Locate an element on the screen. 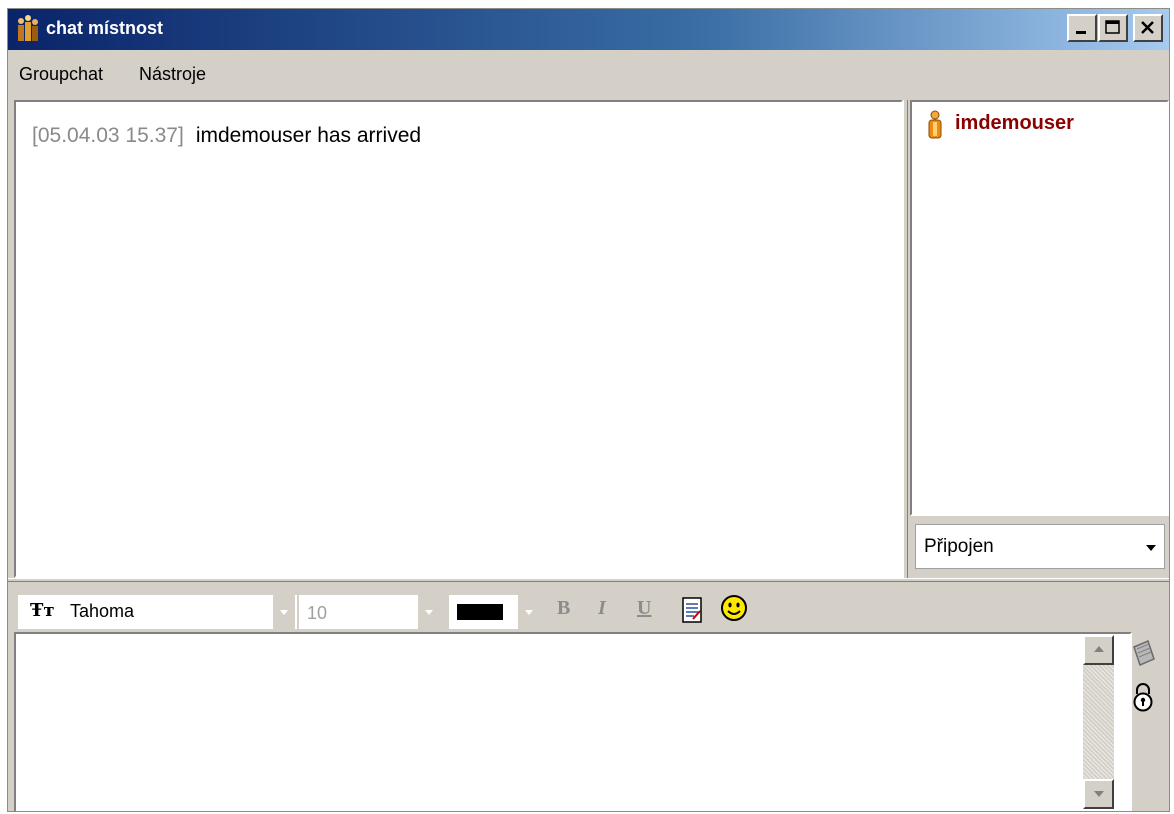  scroll-down-icon is located at coordinates (1099, 794).